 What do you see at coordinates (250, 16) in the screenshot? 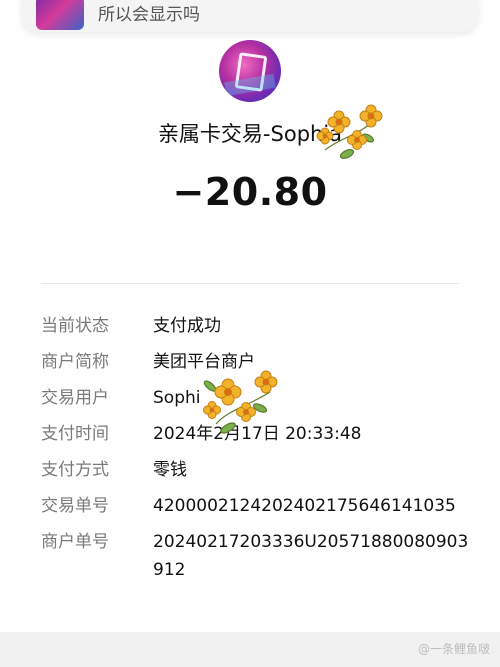
I see `notification-banner: 所以会显示吗` at bounding box center [250, 16].